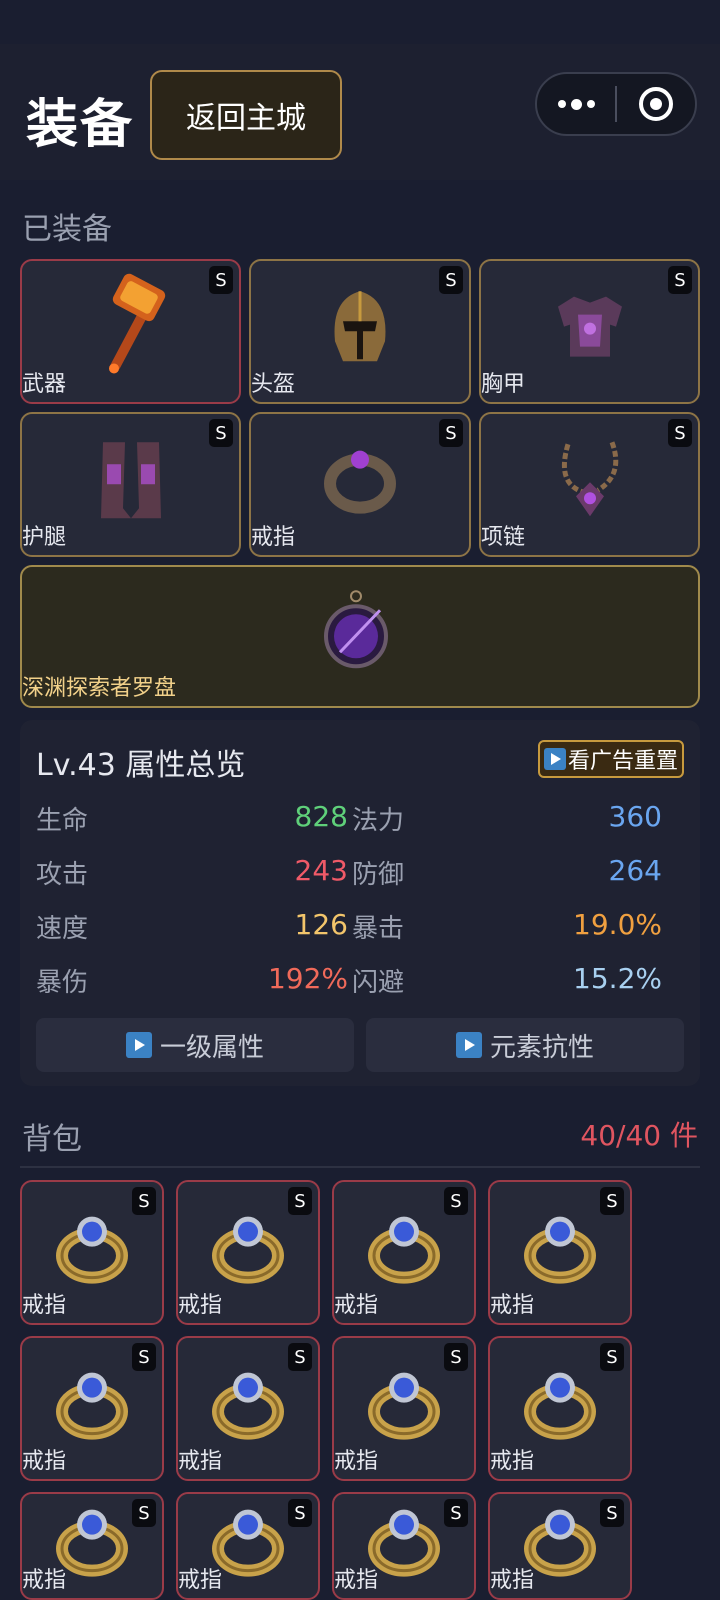 The width and height of the screenshot is (720, 1600). I want to click on element-resistance-label: 元素抗性, so click(541, 1047).